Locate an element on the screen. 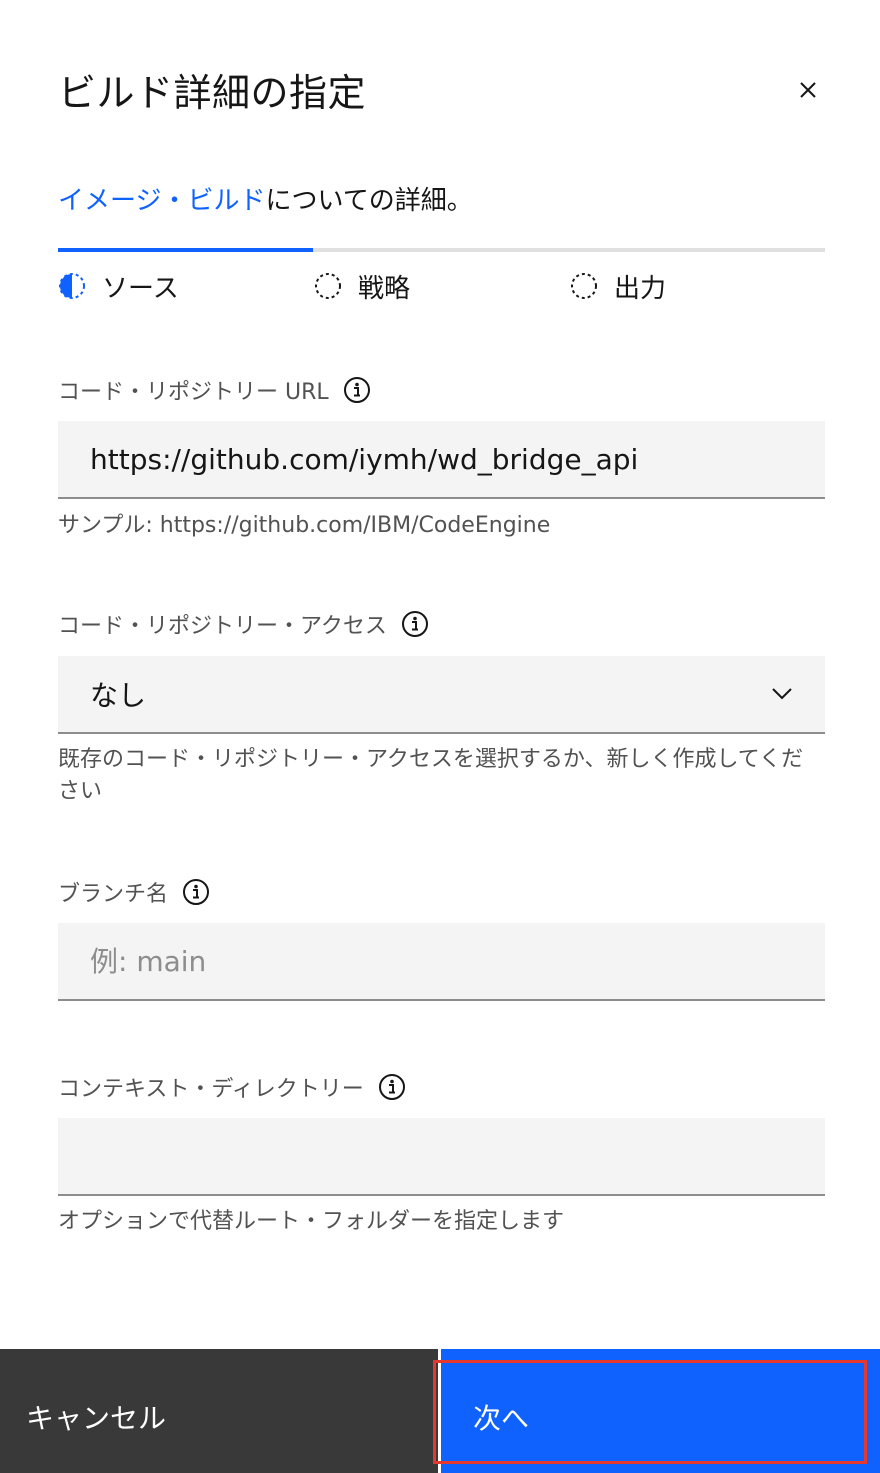 The height and width of the screenshot is (1473, 880). context-dir-label: コンテキスト・ディレクトリー is located at coordinates (211, 1089).